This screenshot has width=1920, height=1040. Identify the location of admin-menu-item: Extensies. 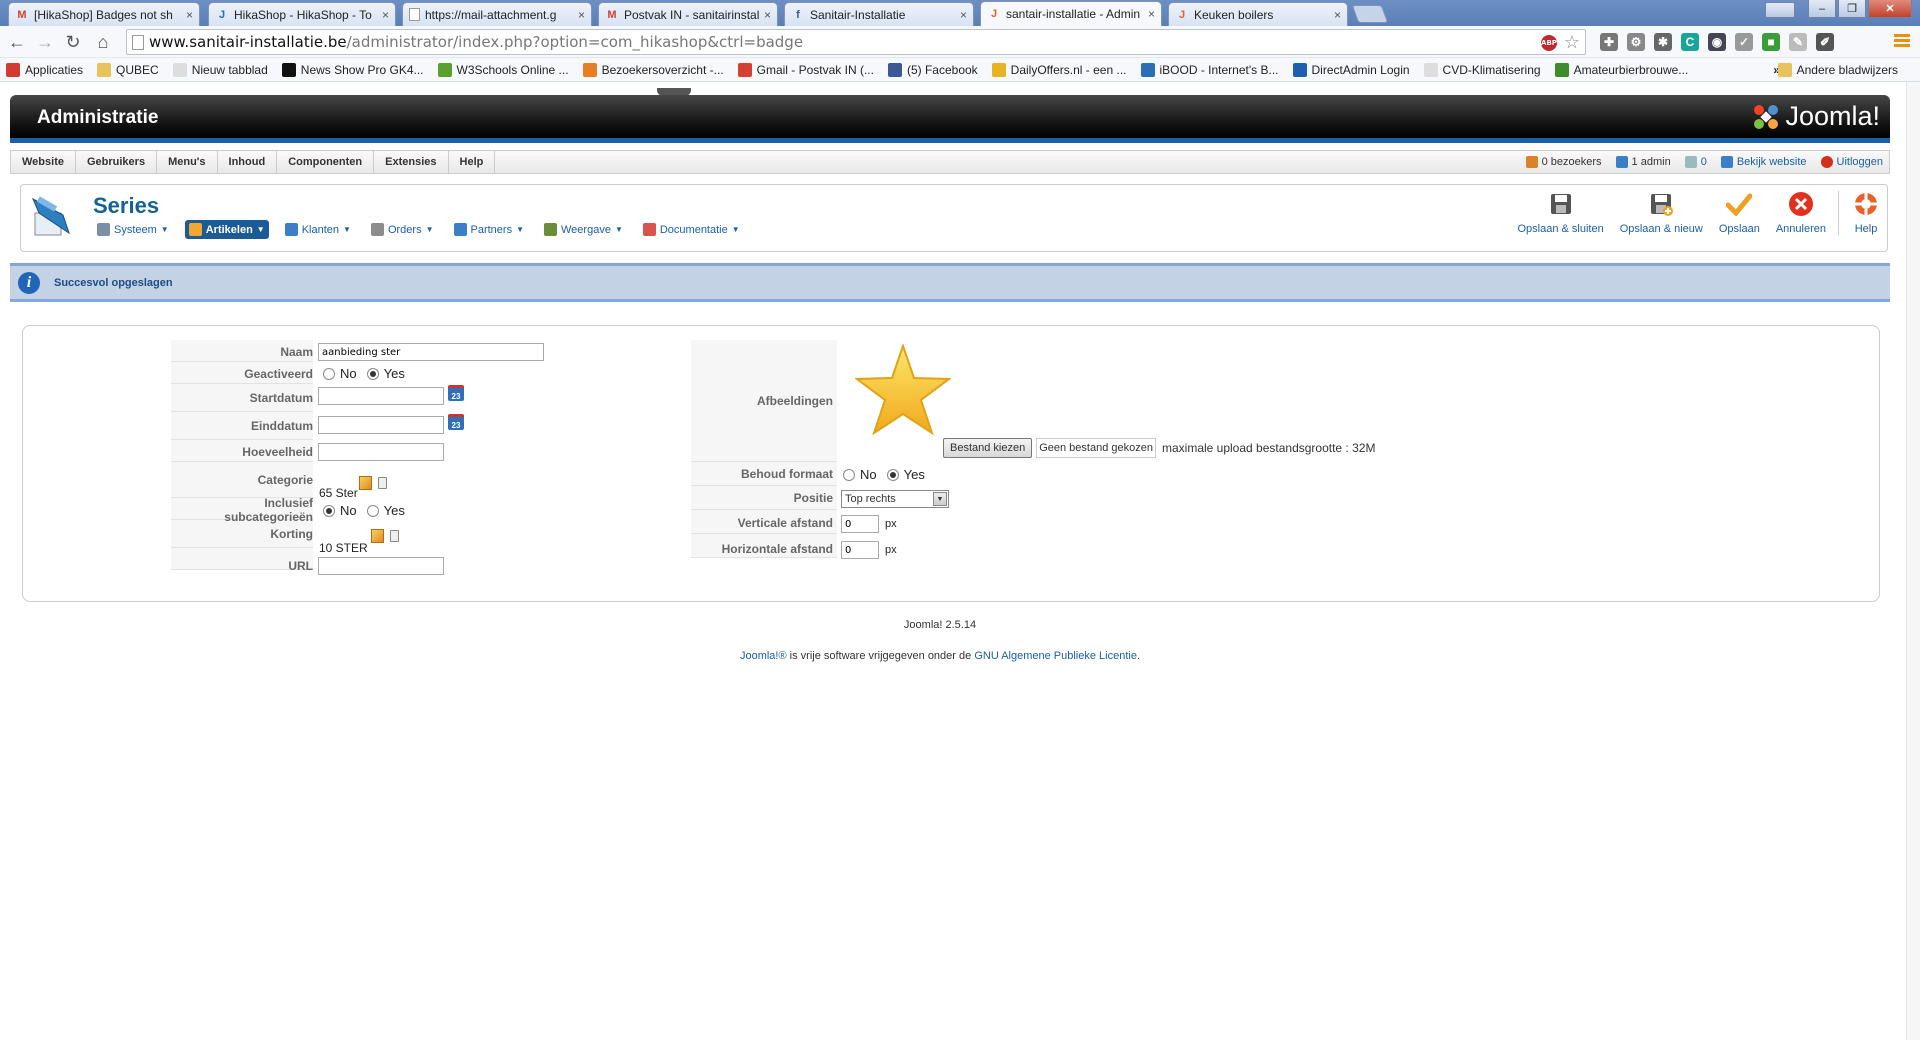
(411, 162).